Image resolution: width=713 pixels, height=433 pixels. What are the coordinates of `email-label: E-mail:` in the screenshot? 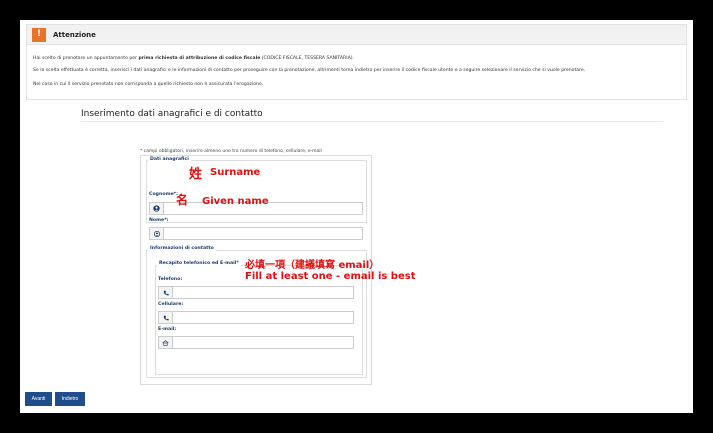 It's located at (167, 329).